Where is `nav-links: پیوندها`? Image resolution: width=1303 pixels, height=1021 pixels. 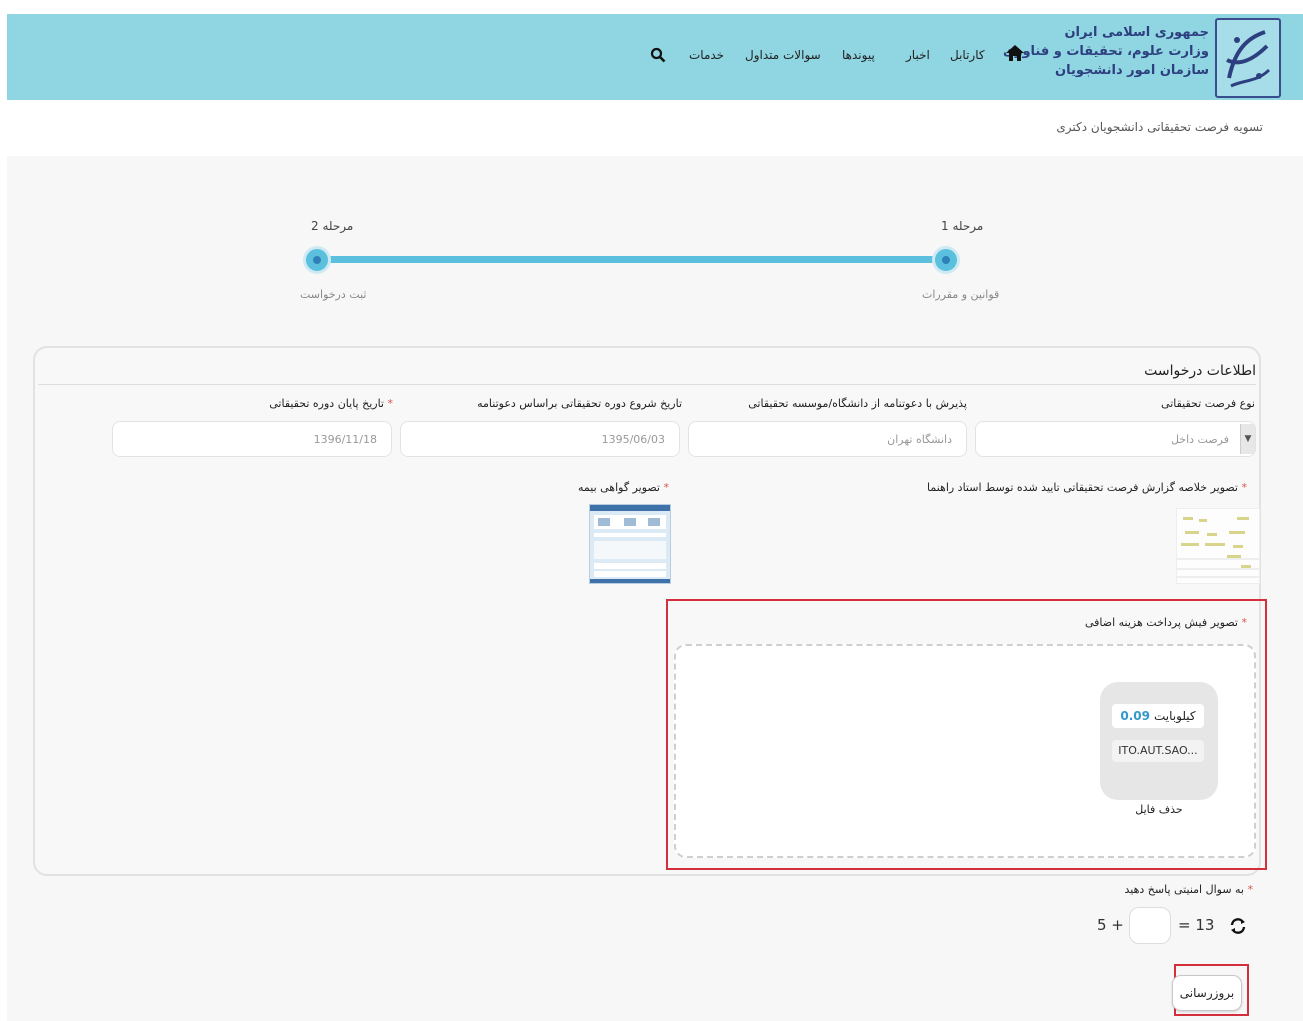 nav-links: پیوندها is located at coordinates (858, 55).